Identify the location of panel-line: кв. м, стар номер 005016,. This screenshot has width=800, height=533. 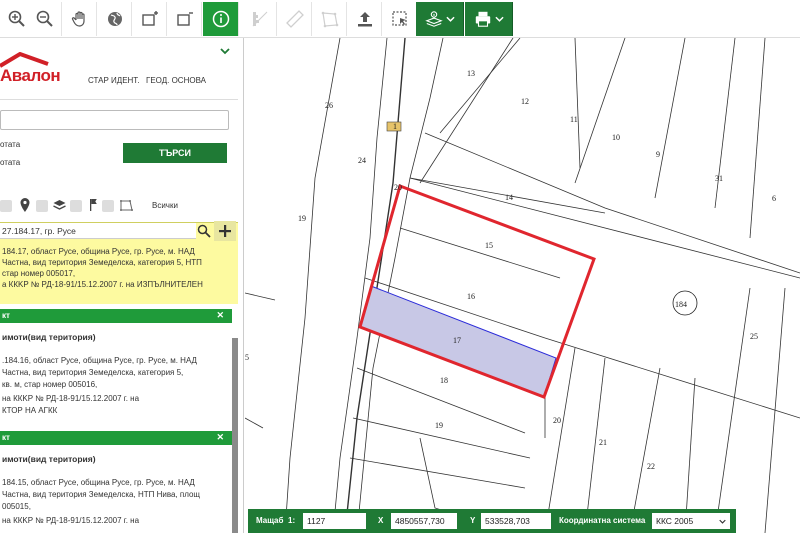
(50, 384).